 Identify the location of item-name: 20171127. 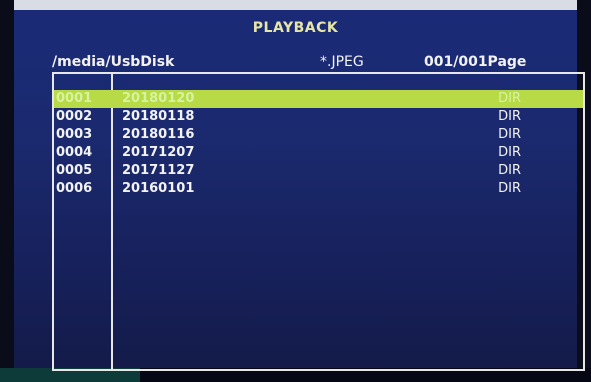
(158, 170).